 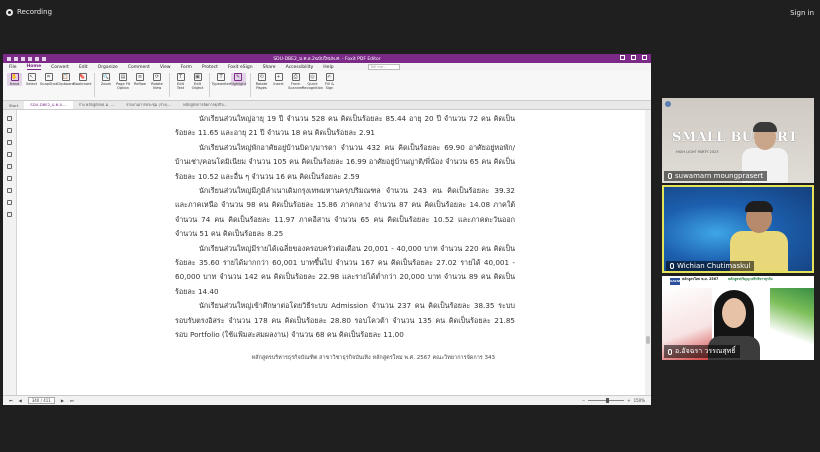 What do you see at coordinates (676, 281) in the screenshot?
I see `aacsb-logo: AACSB` at bounding box center [676, 281].